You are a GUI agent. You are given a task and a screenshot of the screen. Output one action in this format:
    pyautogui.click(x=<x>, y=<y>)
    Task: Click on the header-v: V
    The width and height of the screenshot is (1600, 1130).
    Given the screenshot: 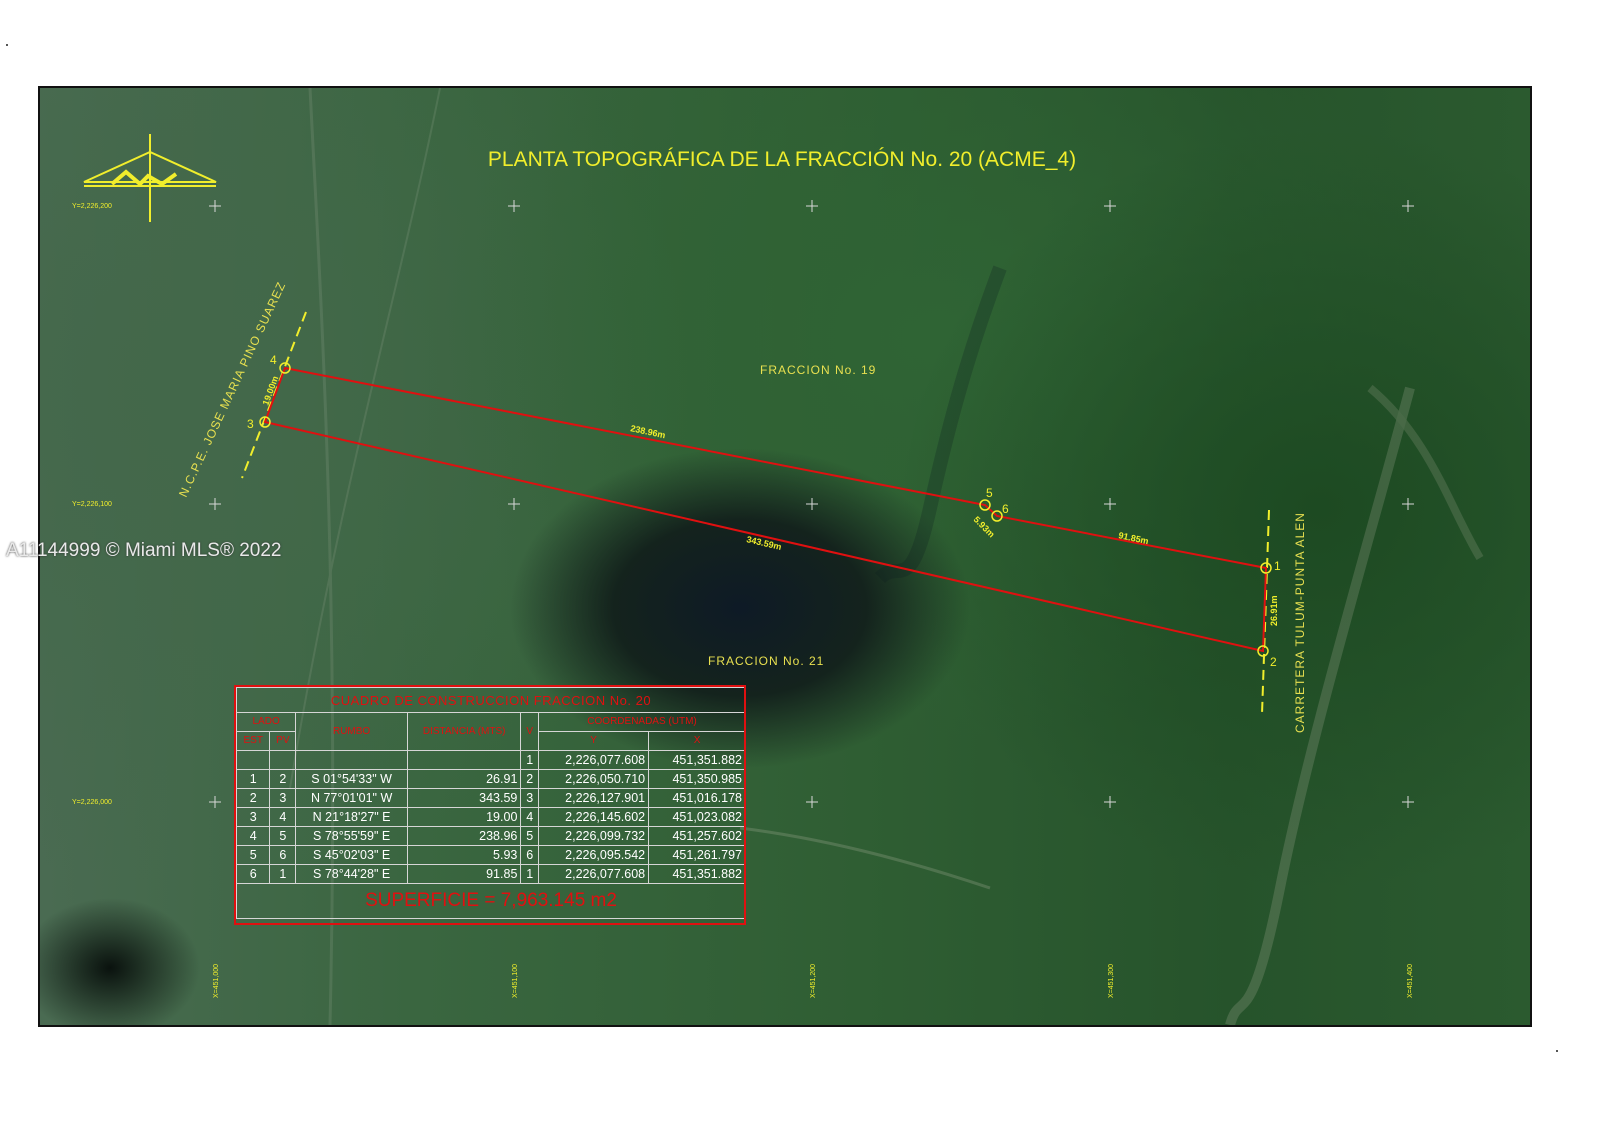 What is the action you would take?
    pyautogui.click(x=530, y=731)
    